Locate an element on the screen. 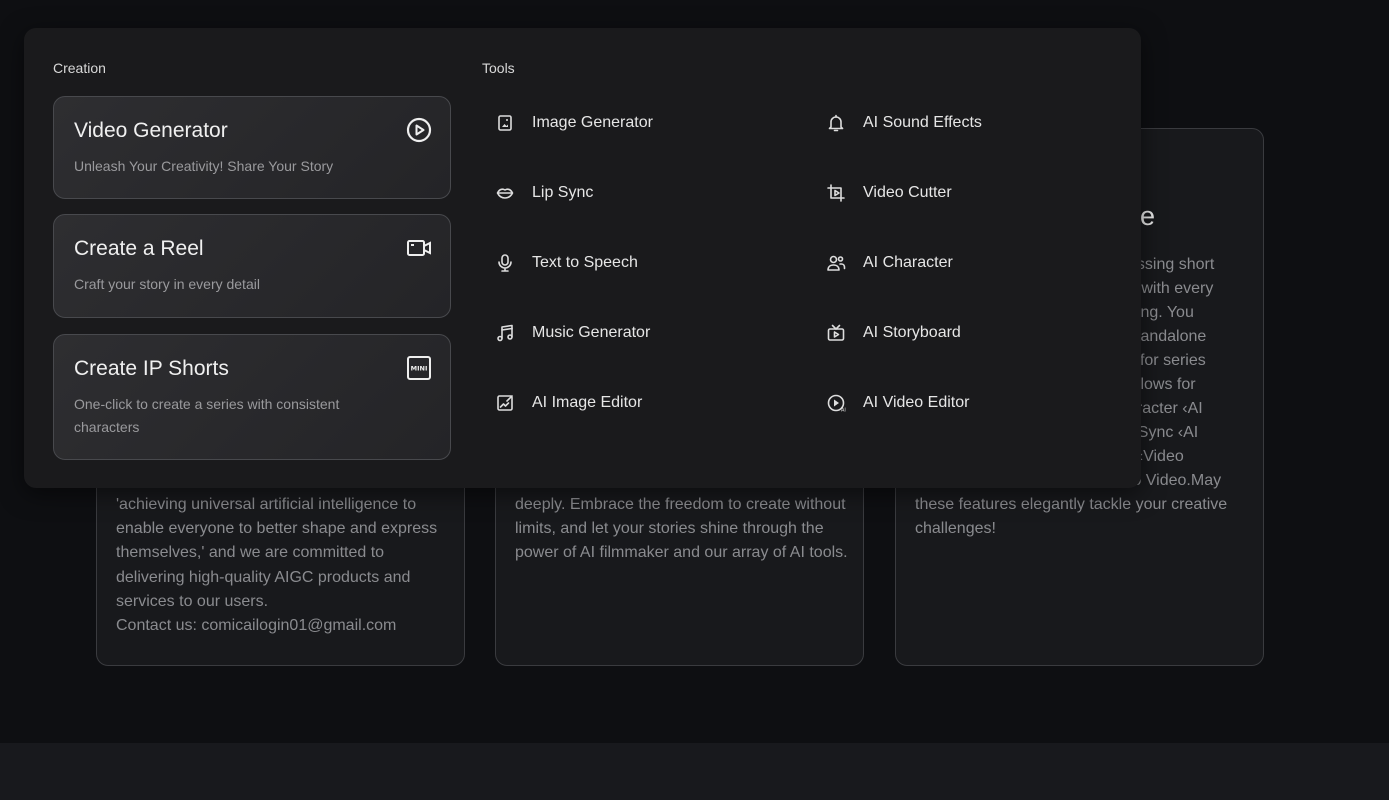 The width and height of the screenshot is (1389, 800). play-circle-icon is located at coordinates (419, 130).